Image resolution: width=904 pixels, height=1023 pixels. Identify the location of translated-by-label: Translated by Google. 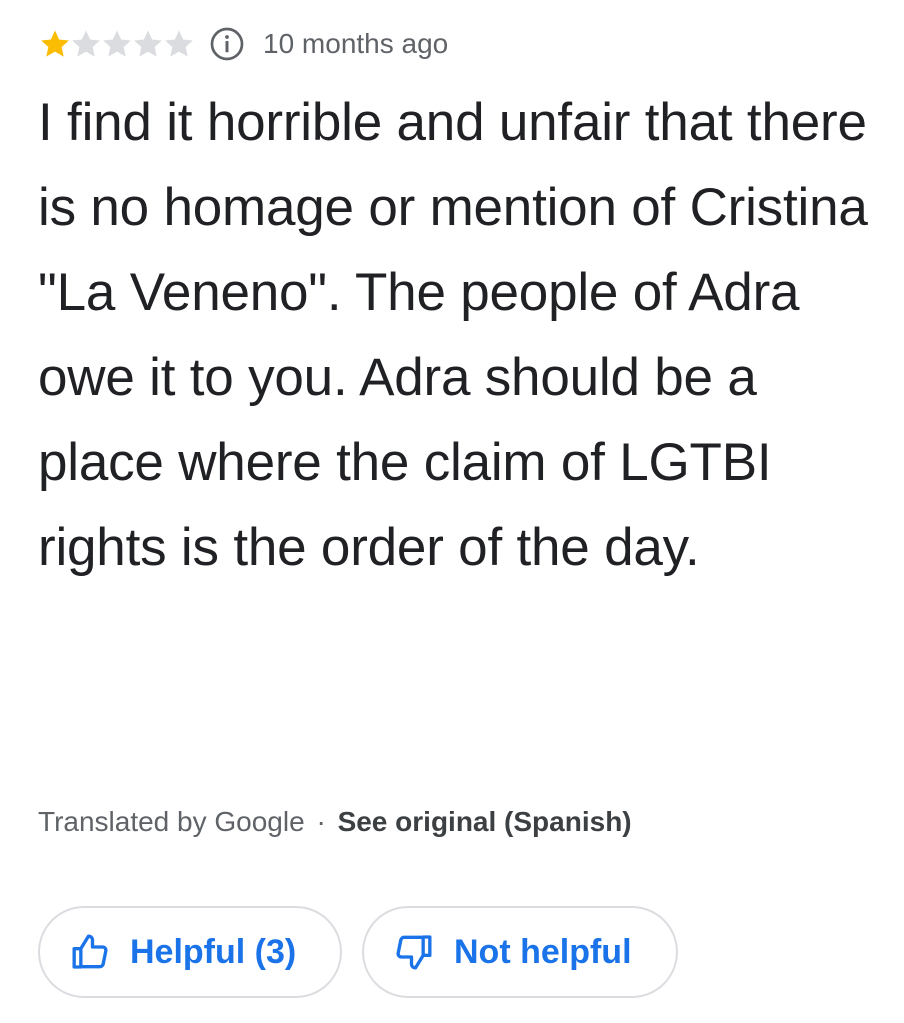
(171, 821).